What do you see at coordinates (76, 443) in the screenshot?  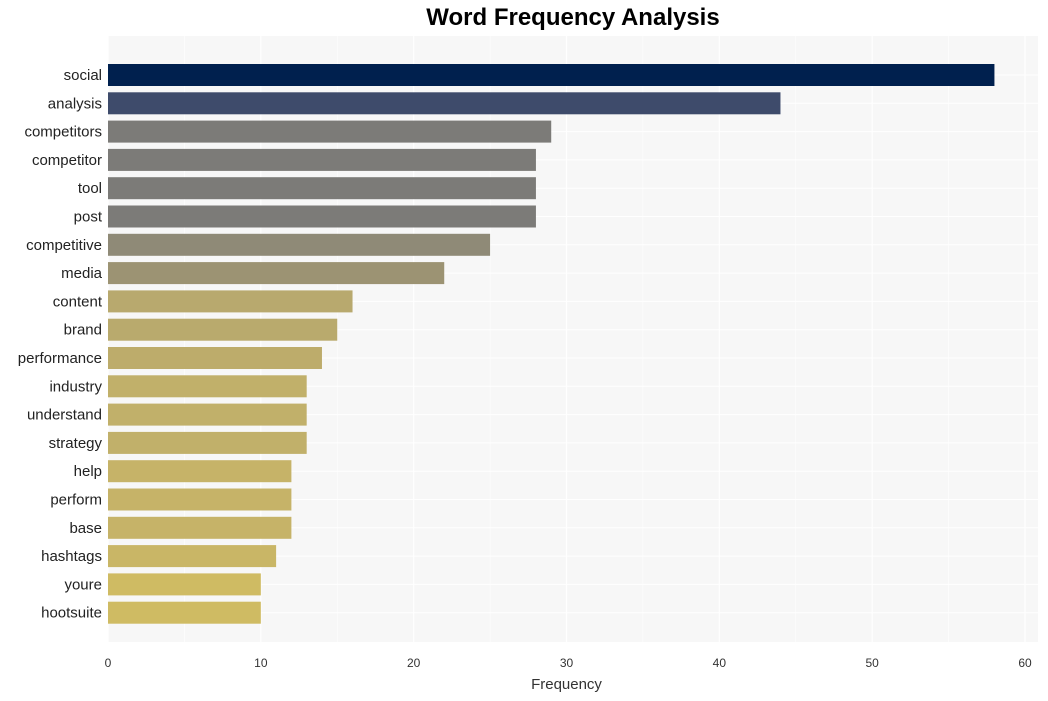 I see `category-label-strategy: strategy` at bounding box center [76, 443].